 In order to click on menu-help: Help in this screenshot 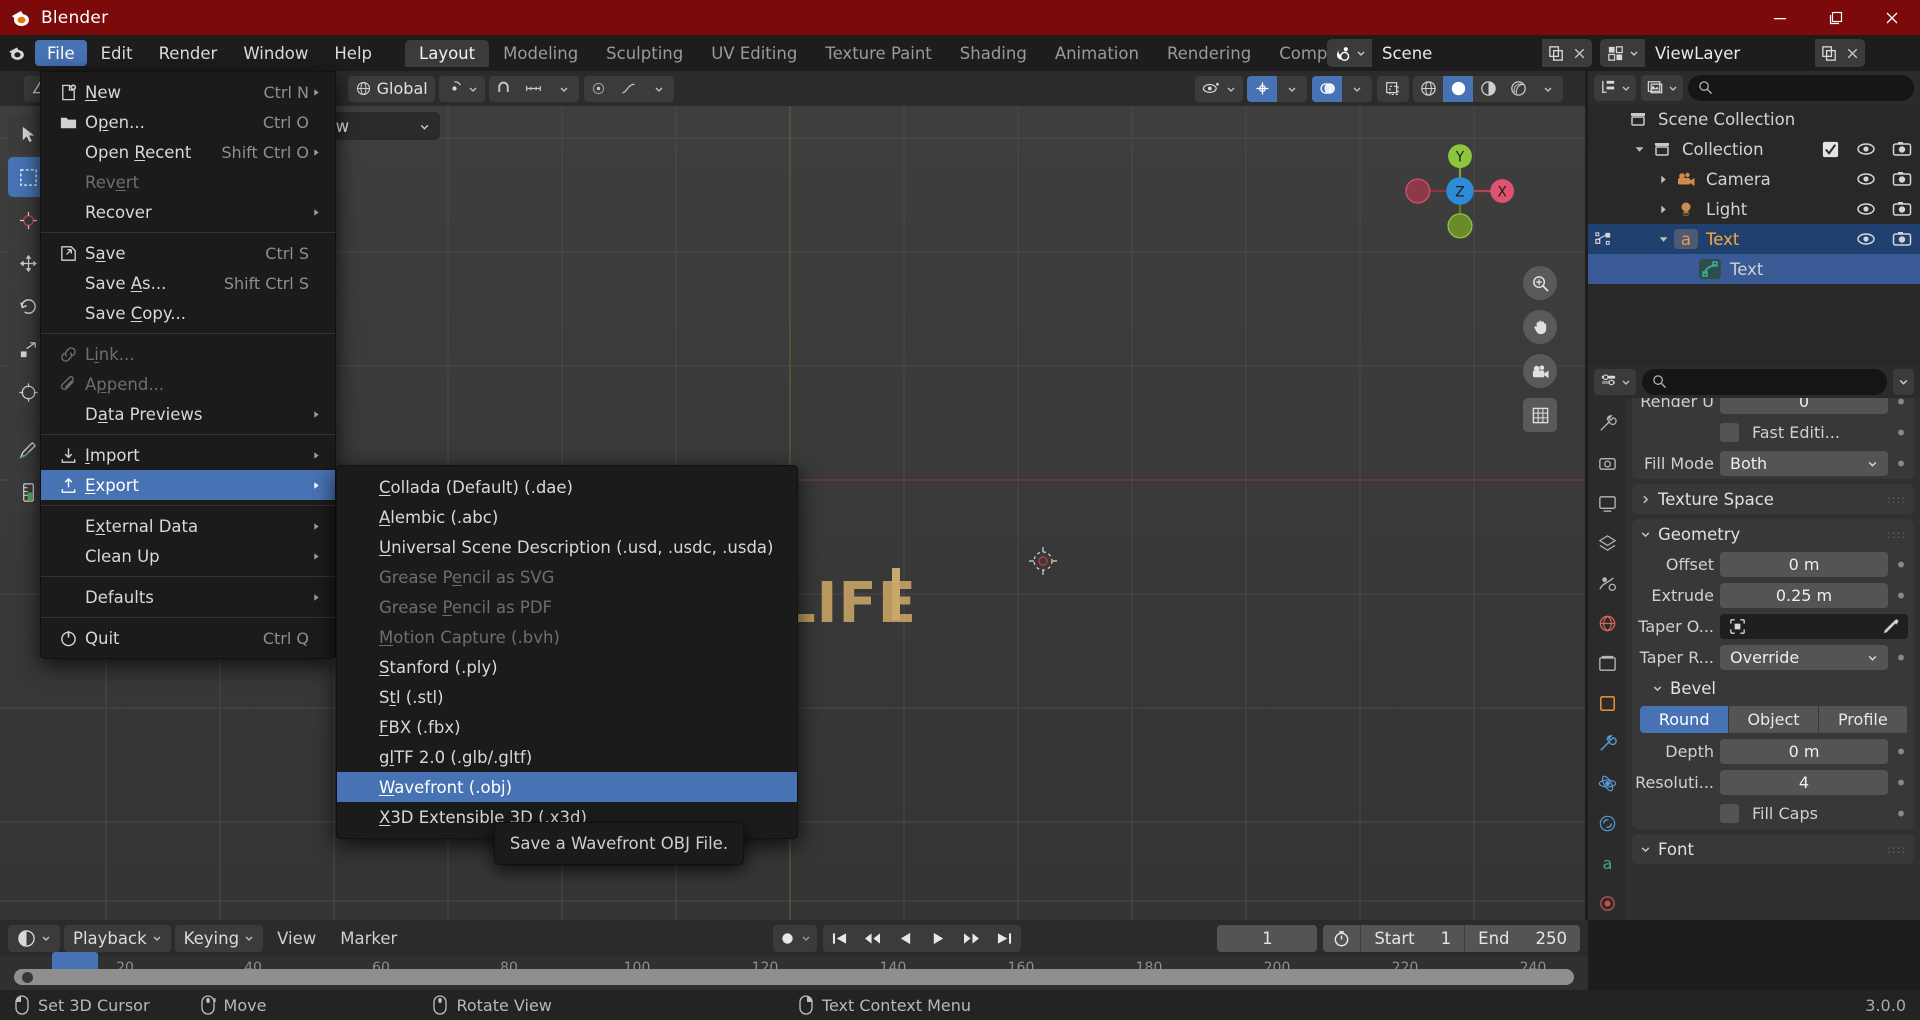, I will do `click(353, 53)`.